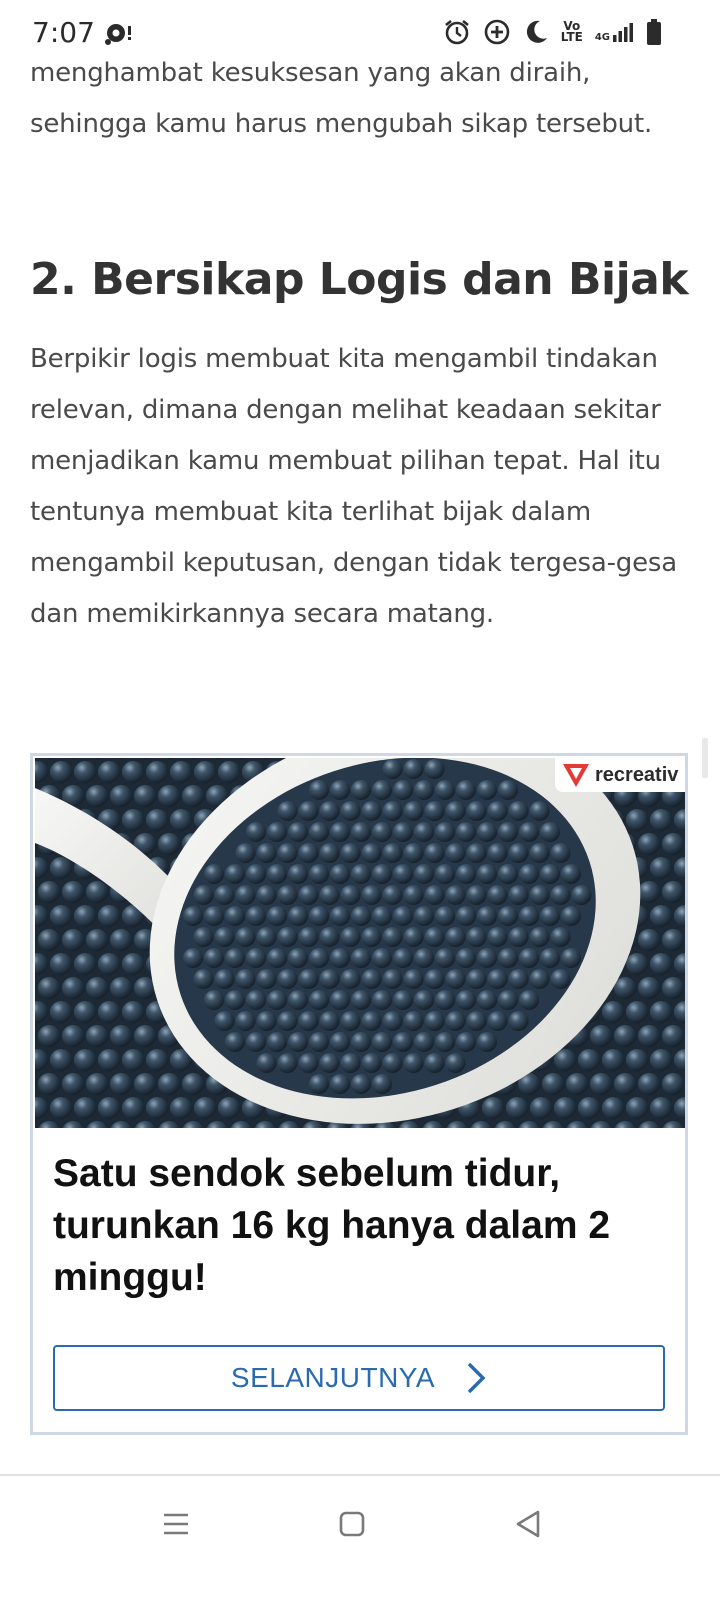 This screenshot has height=1600, width=720. Describe the element at coordinates (63, 32) in the screenshot. I see `status-time: 7:07` at that location.